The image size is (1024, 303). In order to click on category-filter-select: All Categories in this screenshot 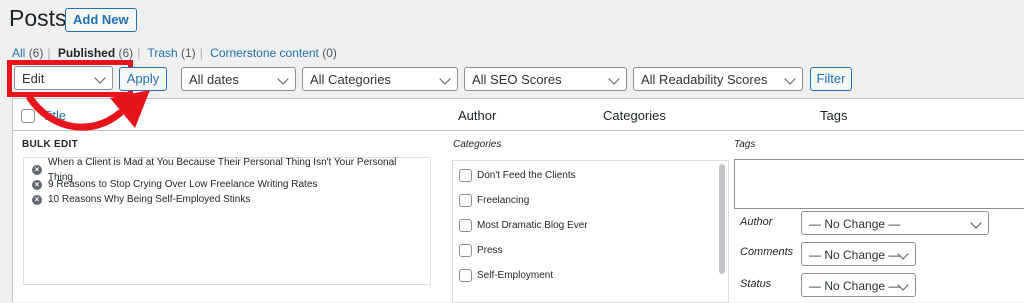, I will do `click(380, 79)`.